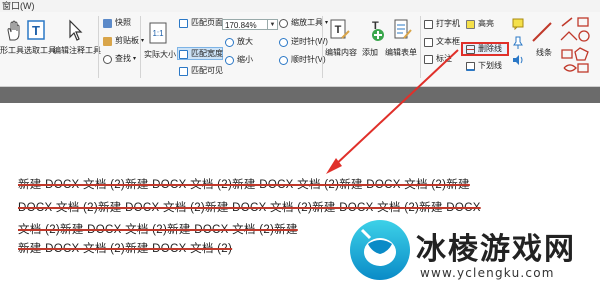  Describe the element at coordinates (40, 51) in the screenshot. I see `select-text-label: 选取工具` at that location.